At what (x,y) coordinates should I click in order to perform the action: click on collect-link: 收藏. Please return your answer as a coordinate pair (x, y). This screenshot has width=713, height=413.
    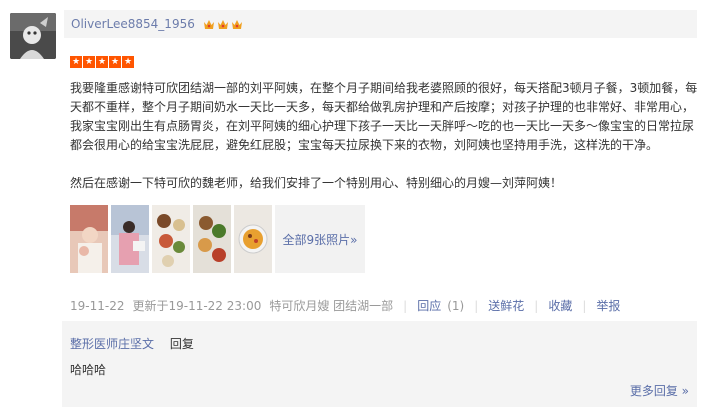
    Looking at the image, I should click on (560, 305).